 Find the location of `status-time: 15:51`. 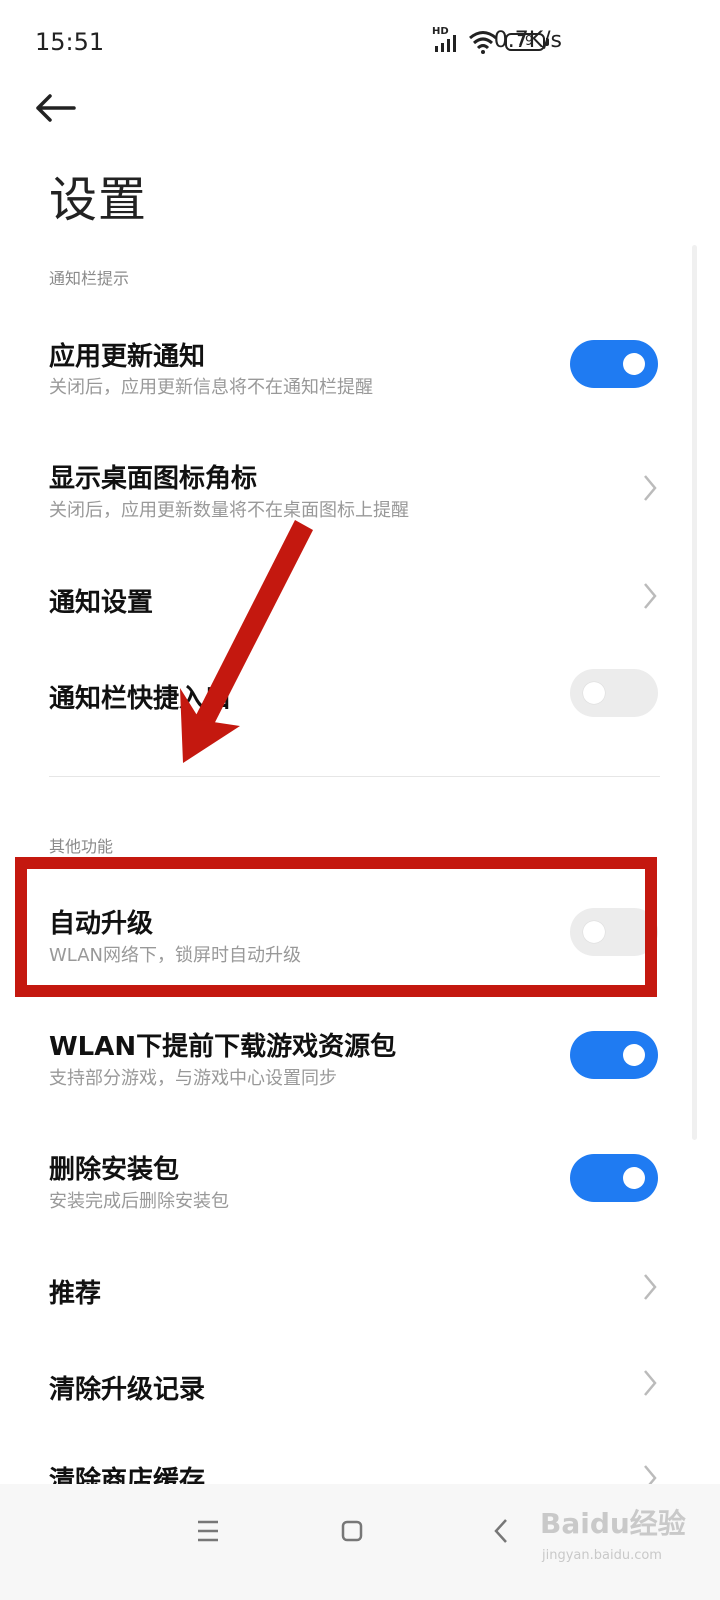

status-time: 15:51 is located at coordinates (70, 42).